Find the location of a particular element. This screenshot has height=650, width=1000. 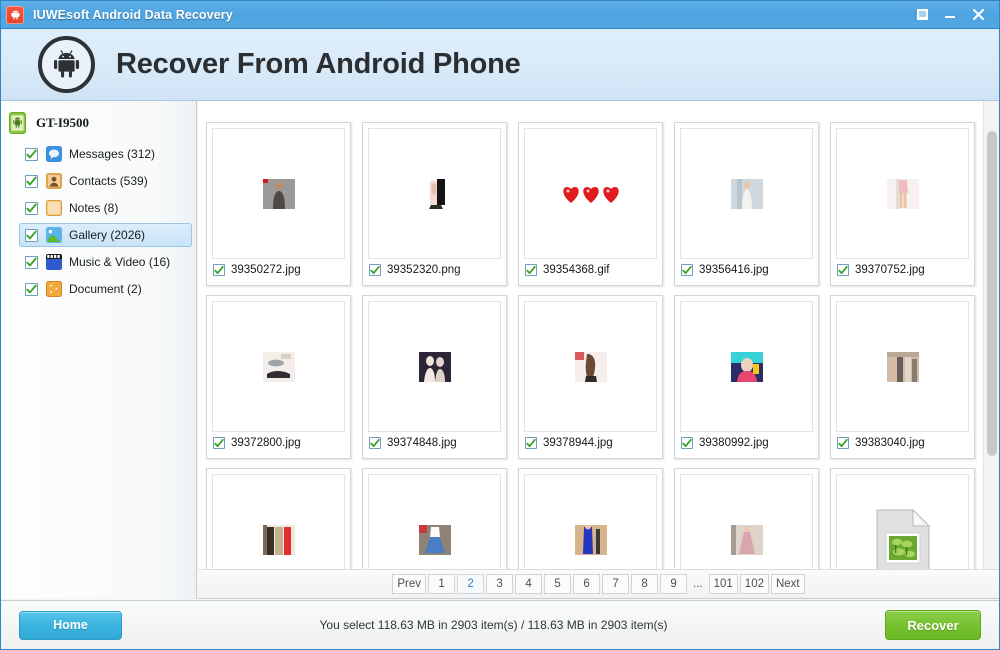

sidebar-item-notes: Notes (8) is located at coordinates (105, 208).